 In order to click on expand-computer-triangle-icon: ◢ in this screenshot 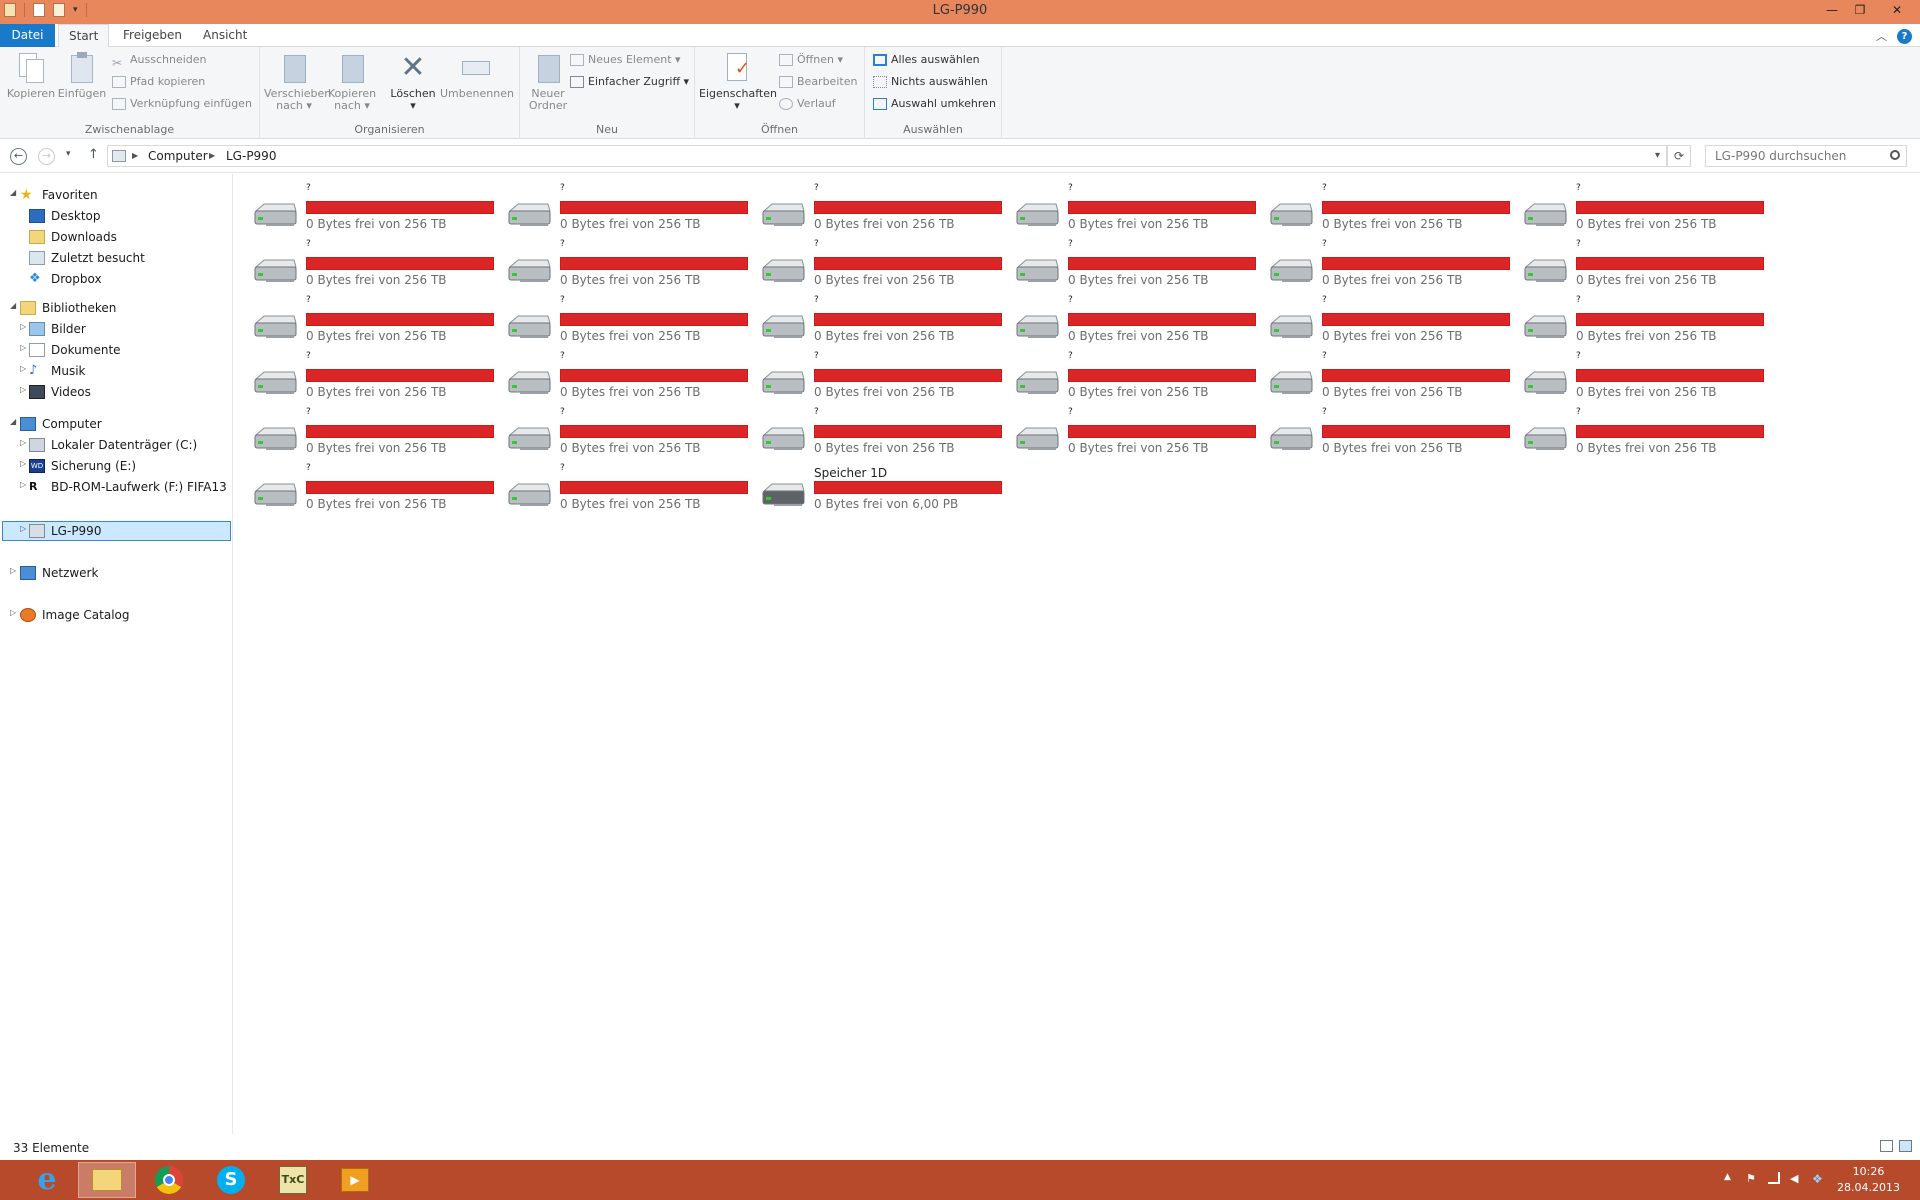, I will do `click(13, 421)`.